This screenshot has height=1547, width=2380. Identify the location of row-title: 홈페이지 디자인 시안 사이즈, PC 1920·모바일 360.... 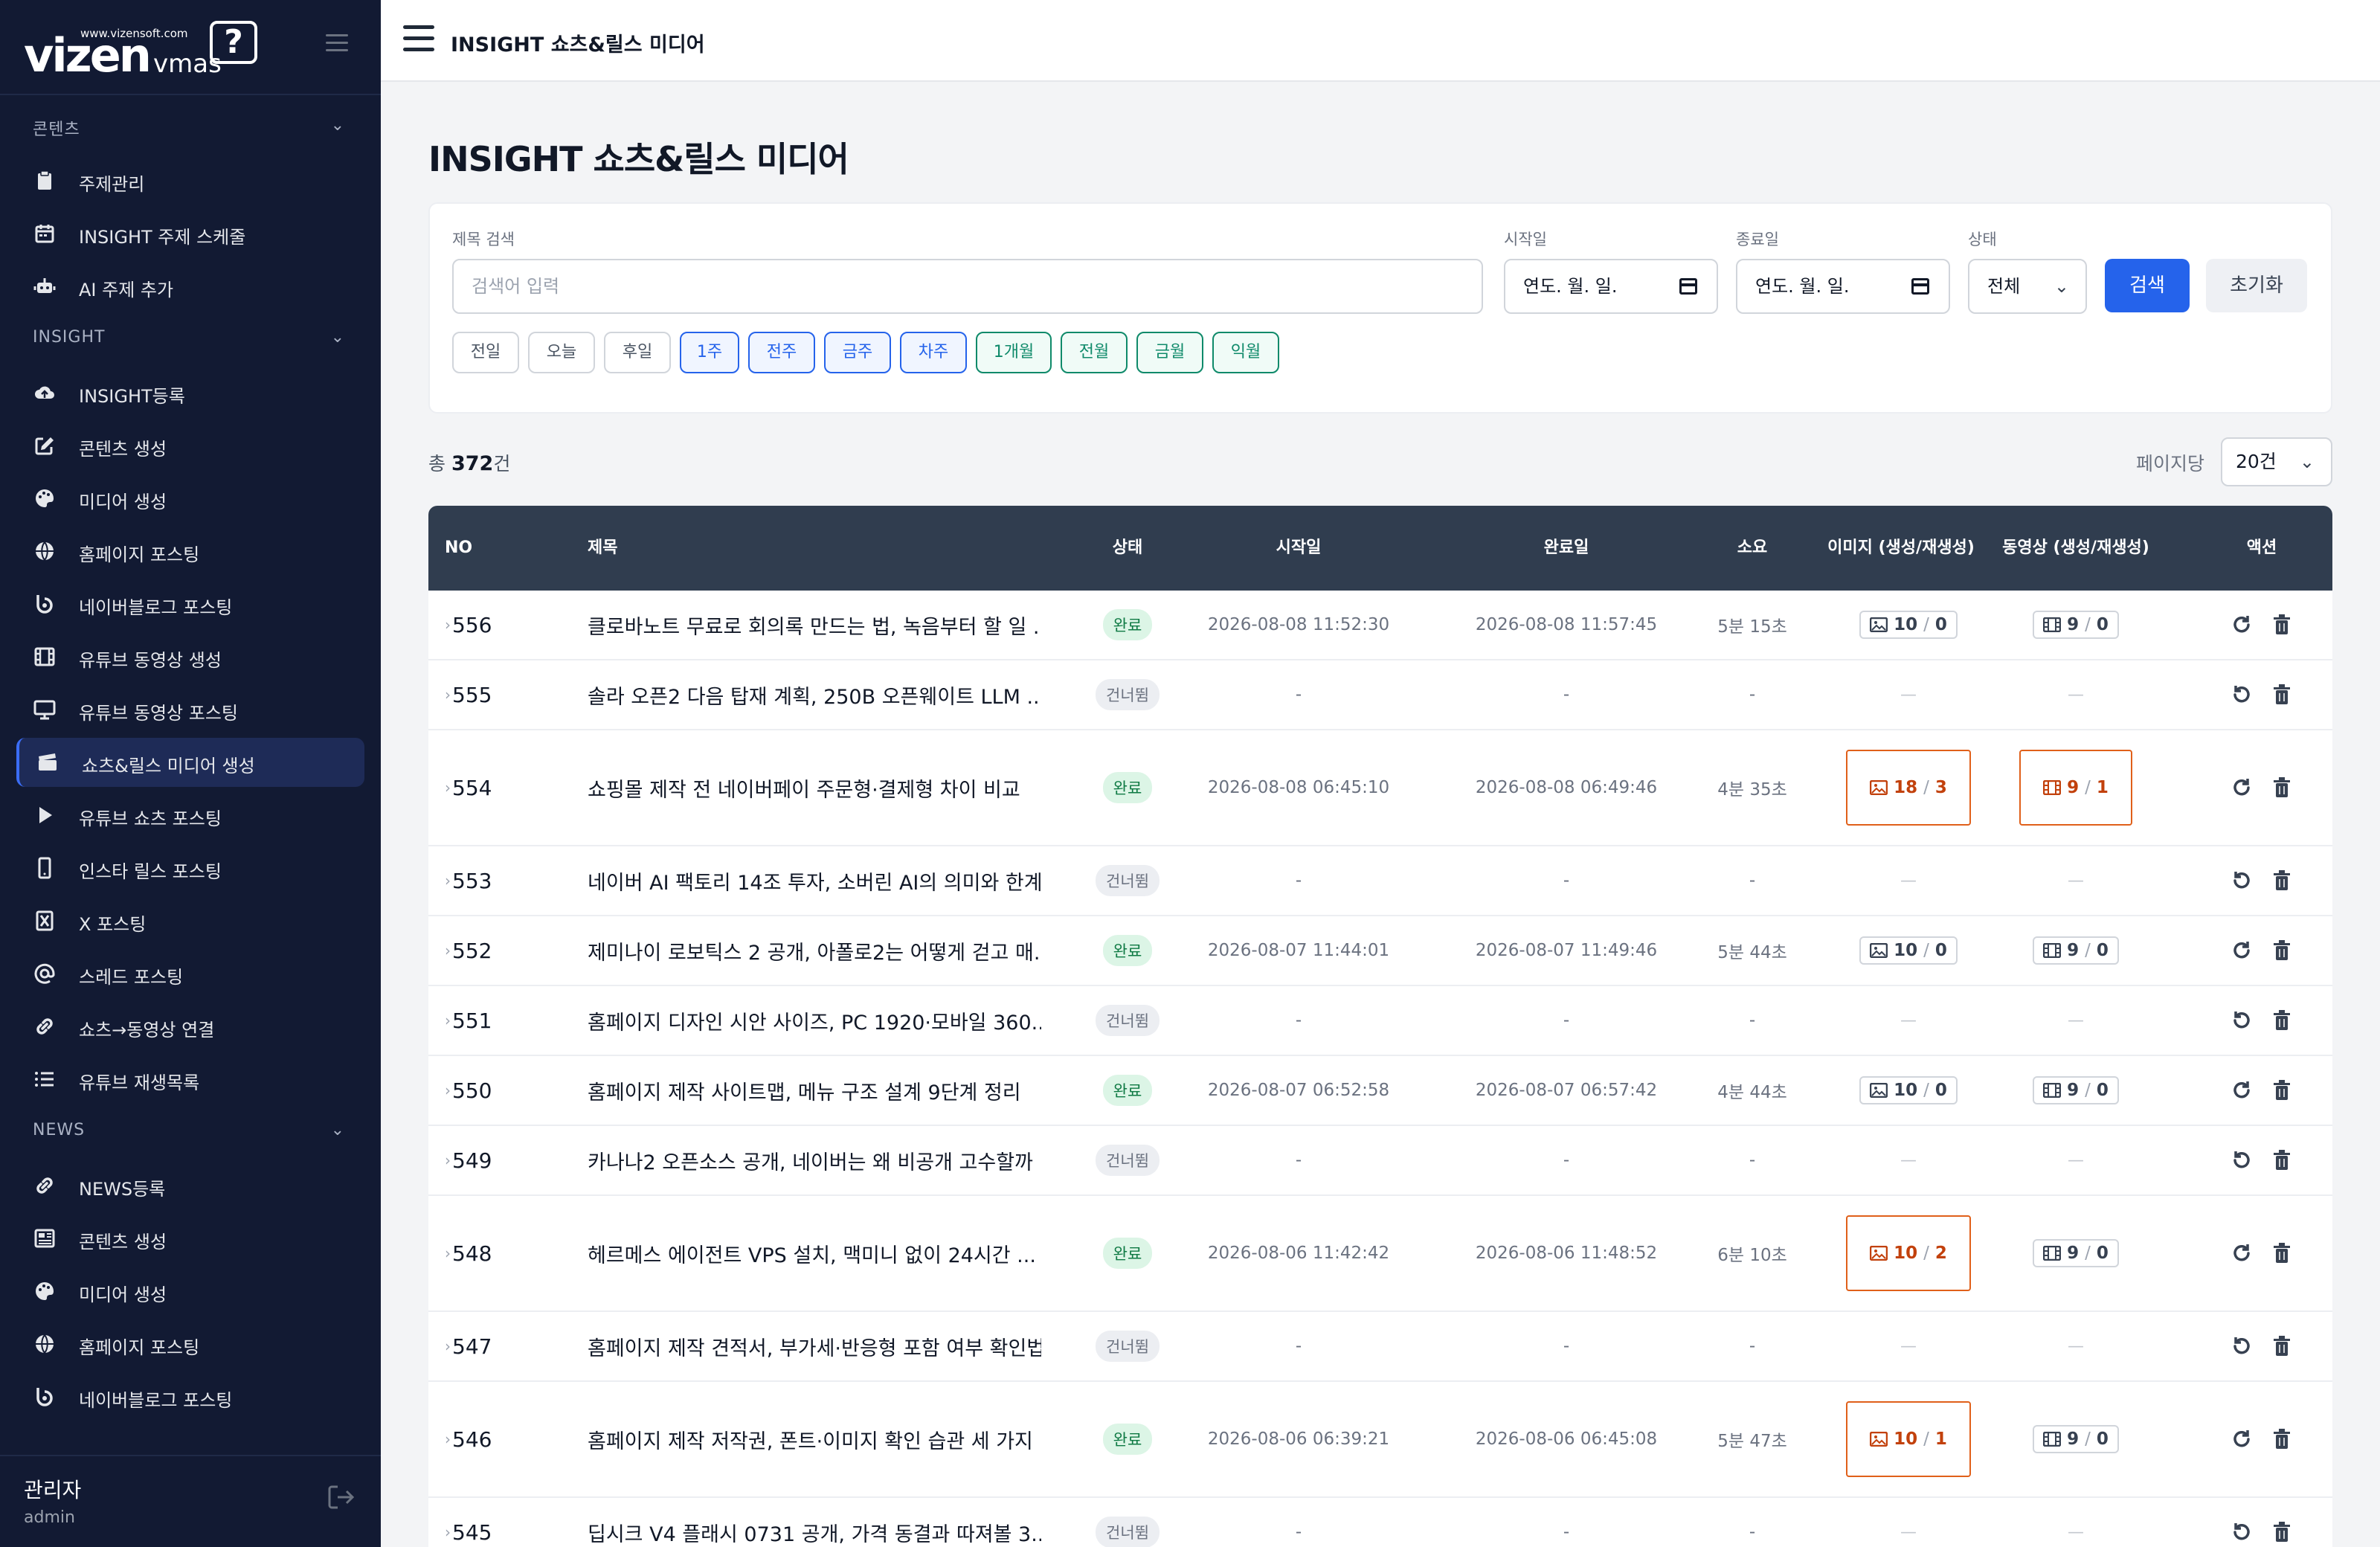
(815, 1021).